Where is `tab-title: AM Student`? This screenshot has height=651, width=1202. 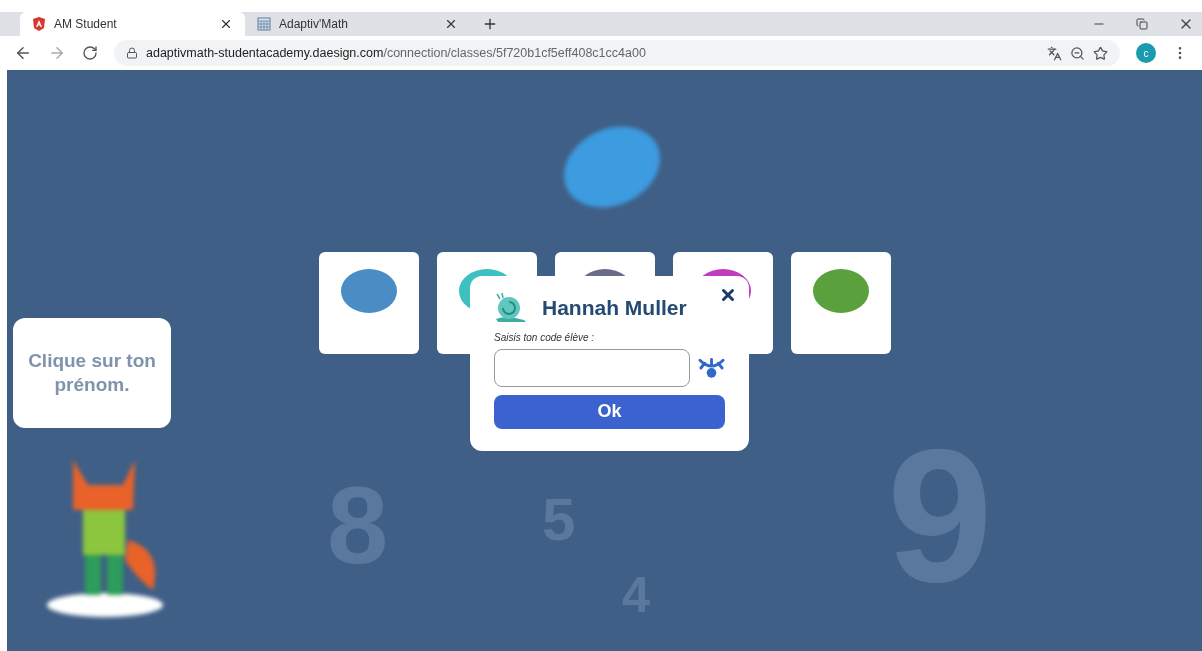
tab-title: AM Student is located at coordinates (86, 24).